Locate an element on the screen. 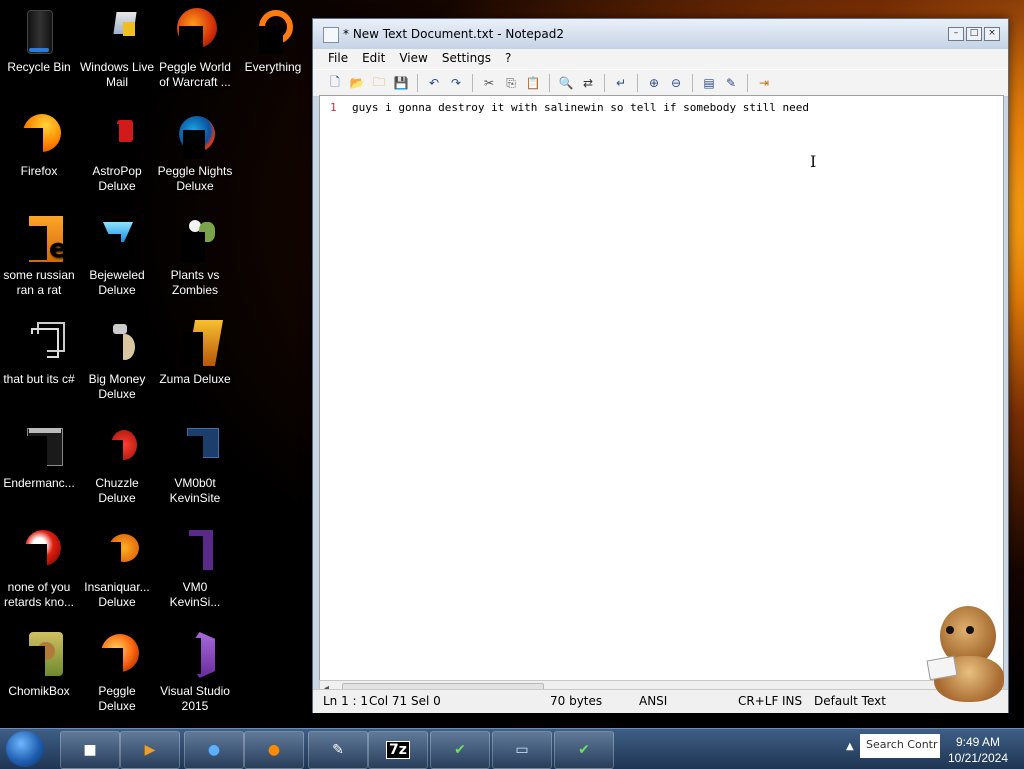 The height and width of the screenshot is (769, 1024). status-selection: Sel 0 is located at coordinates (426, 701).